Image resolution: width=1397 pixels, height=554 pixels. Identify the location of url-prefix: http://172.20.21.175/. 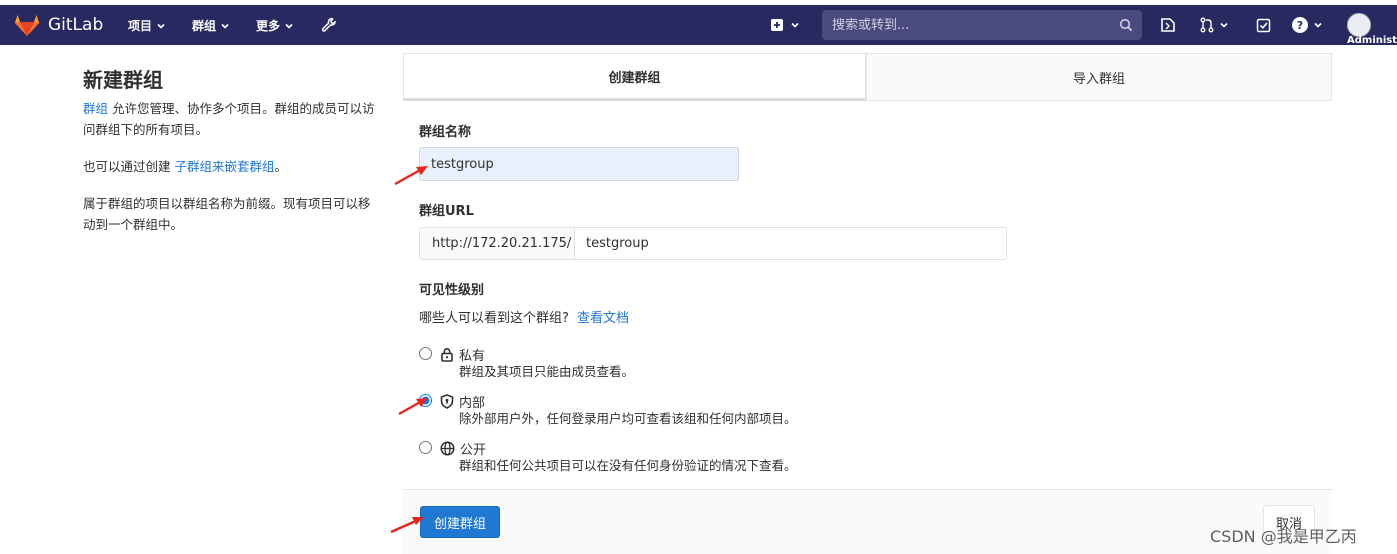
(497, 243).